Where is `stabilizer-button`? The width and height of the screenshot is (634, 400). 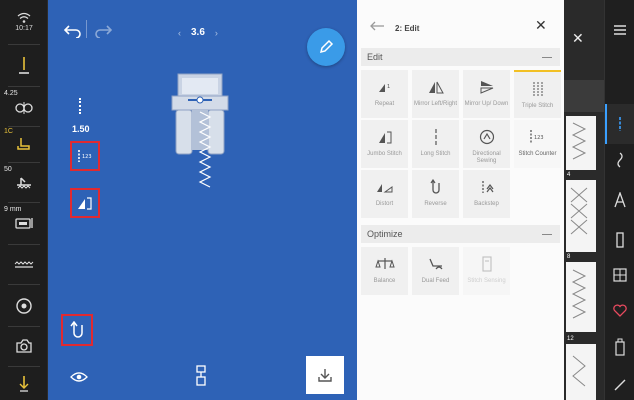 stabilizer-button is located at coordinates (24, 265).